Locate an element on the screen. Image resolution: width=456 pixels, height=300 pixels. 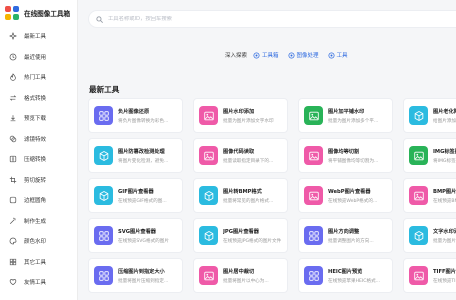
tool-card: SVG图片查看器 在线预览SVG格式的图片 is located at coordinates (135, 235).